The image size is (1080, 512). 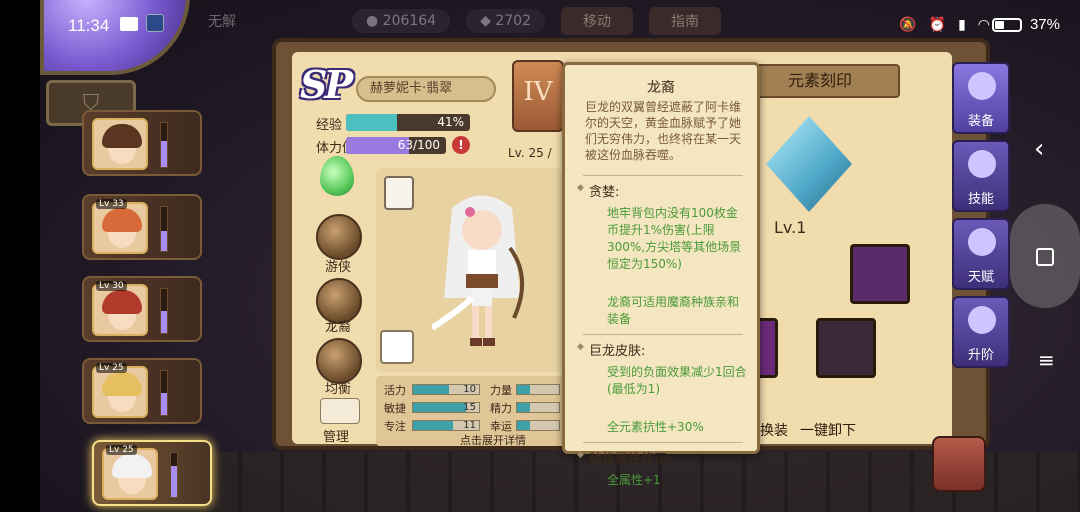 What do you see at coordinates (1007, 25) in the screenshot?
I see `battery-icon` at bounding box center [1007, 25].